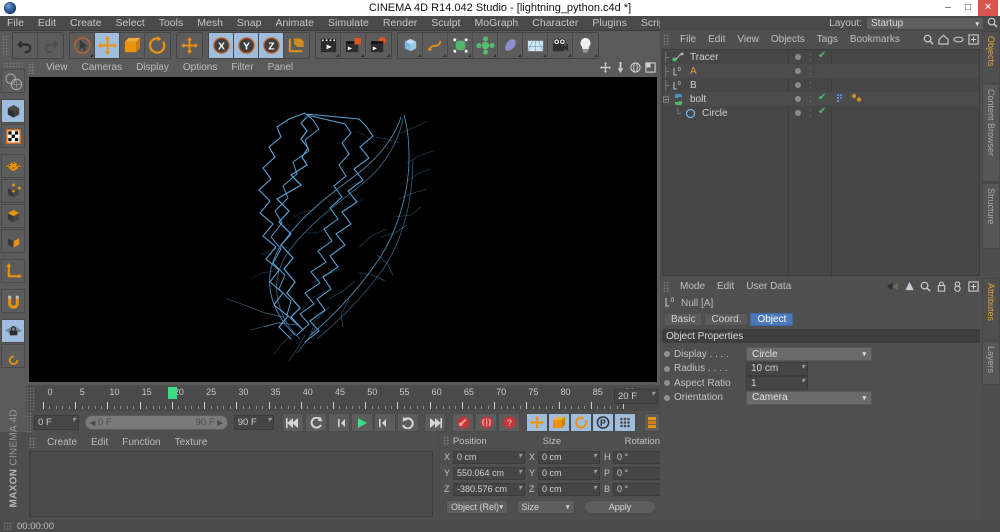 This screenshot has height=532, width=1000. What do you see at coordinates (99, 442) in the screenshot?
I see `material-menu-edit: Edit` at bounding box center [99, 442].